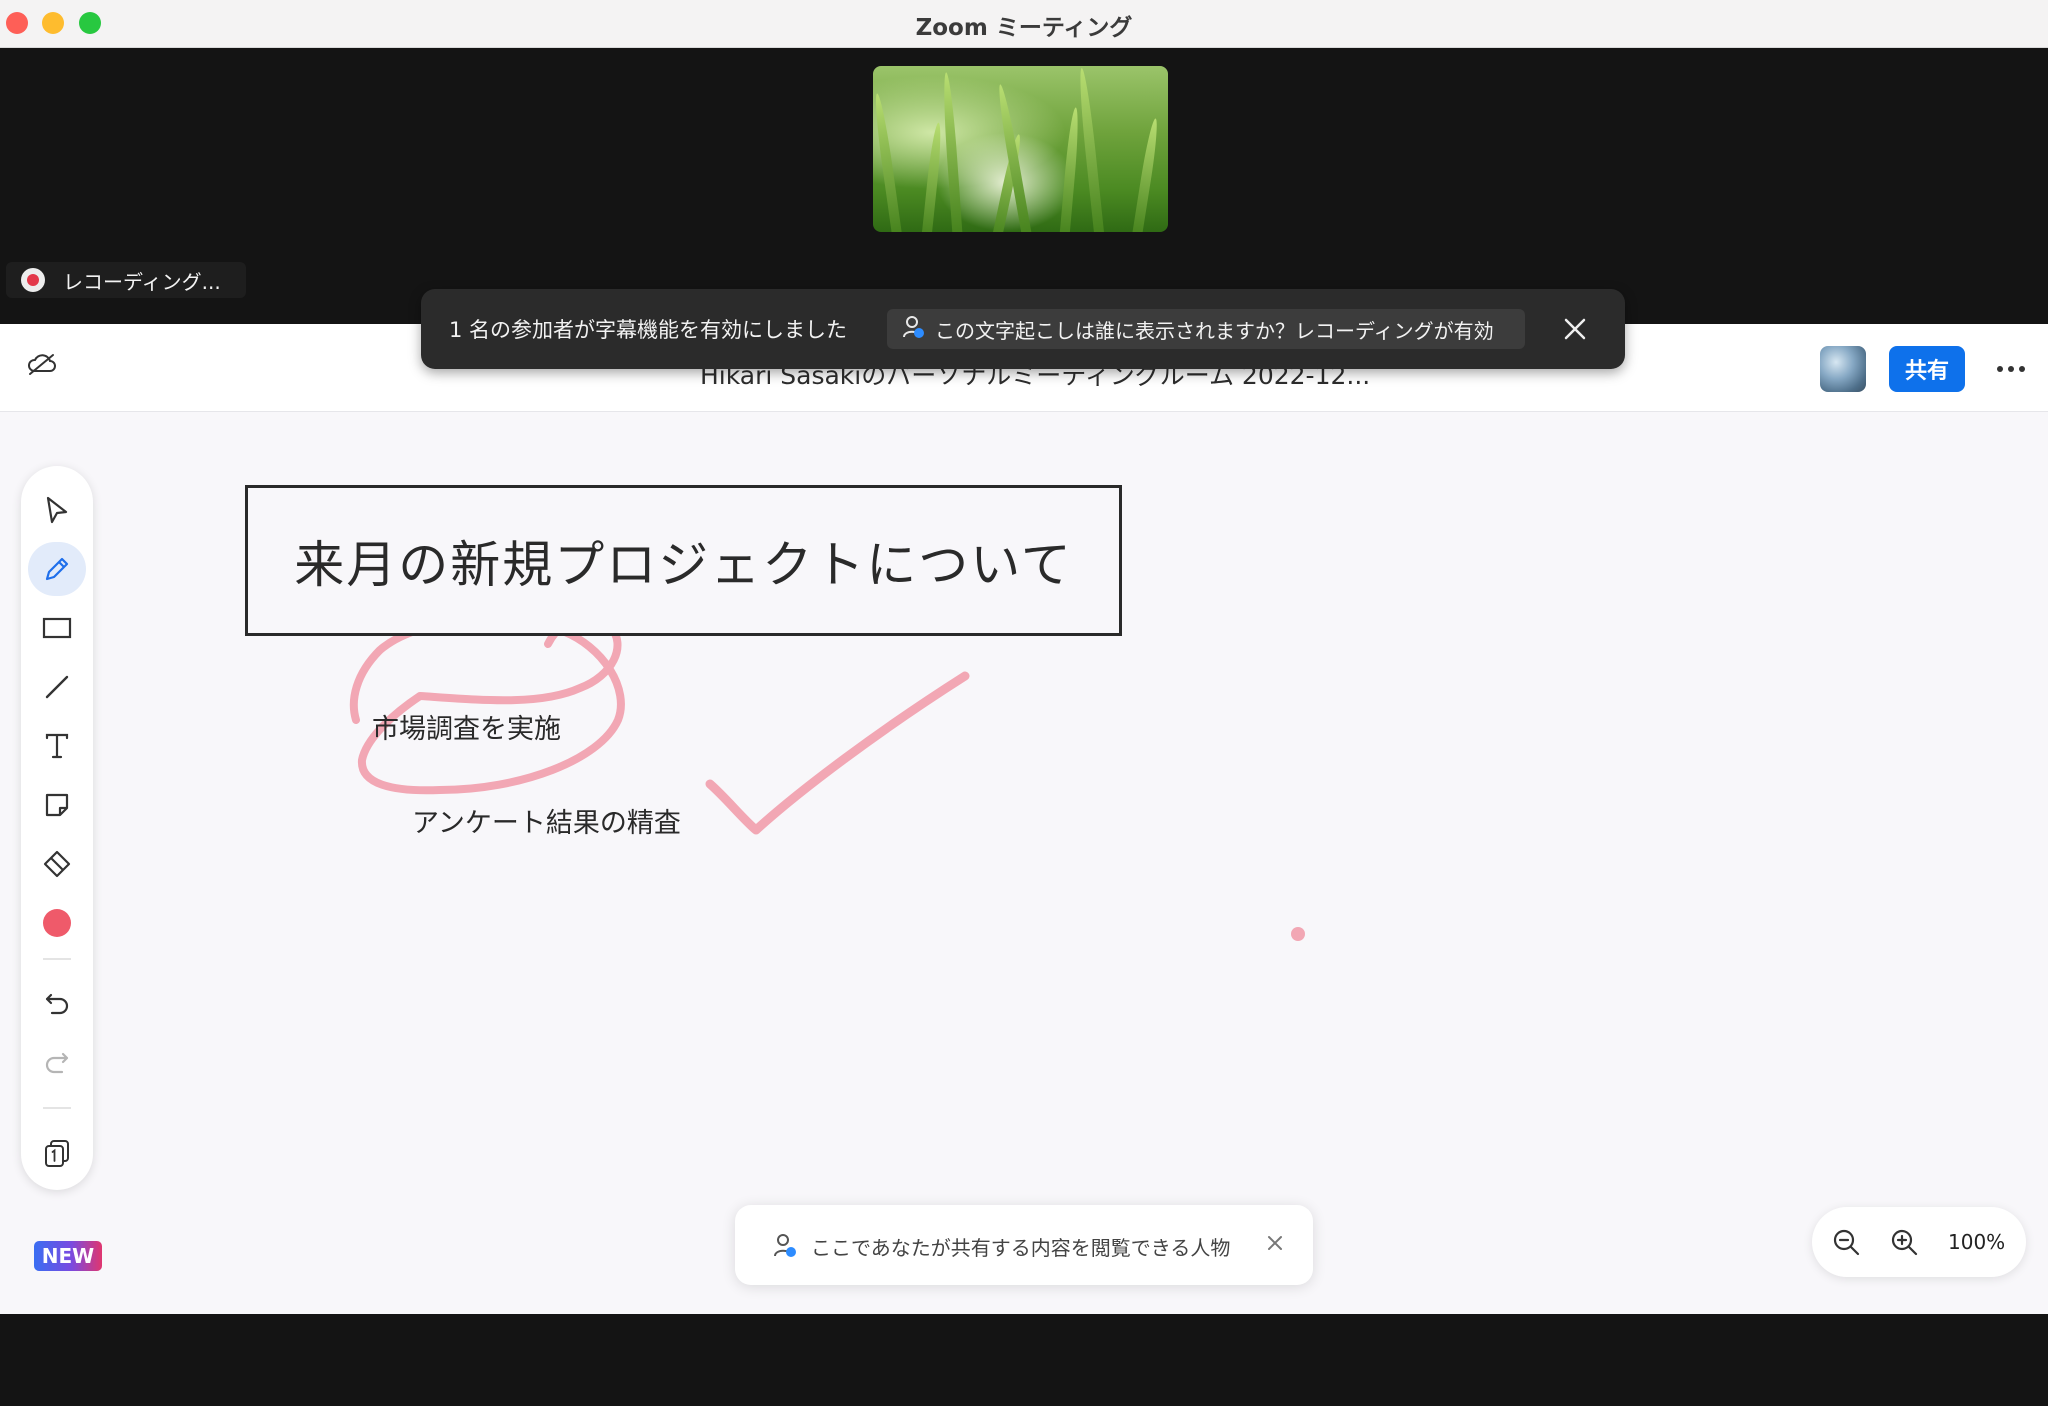 This screenshot has width=2048, height=1406. I want to click on pages-button, so click(57, 1153).